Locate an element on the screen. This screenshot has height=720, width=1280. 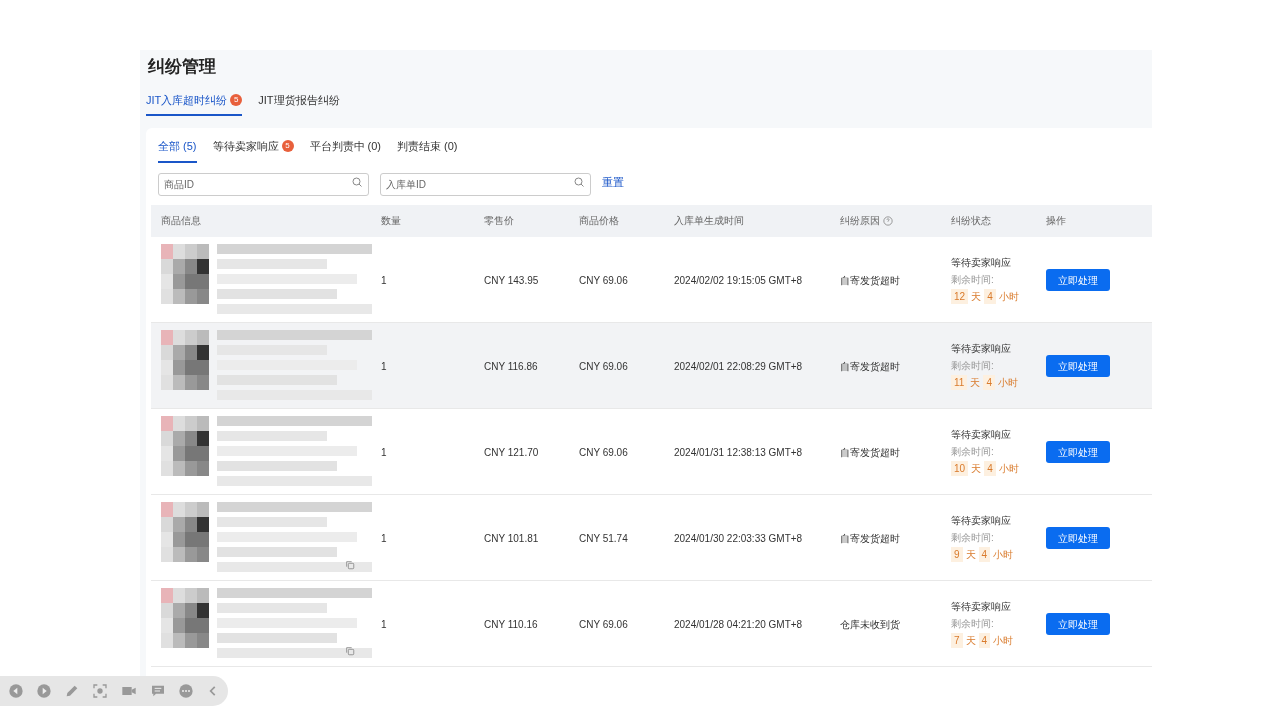
column-header: 商品价格 is located at coordinates (599, 221).